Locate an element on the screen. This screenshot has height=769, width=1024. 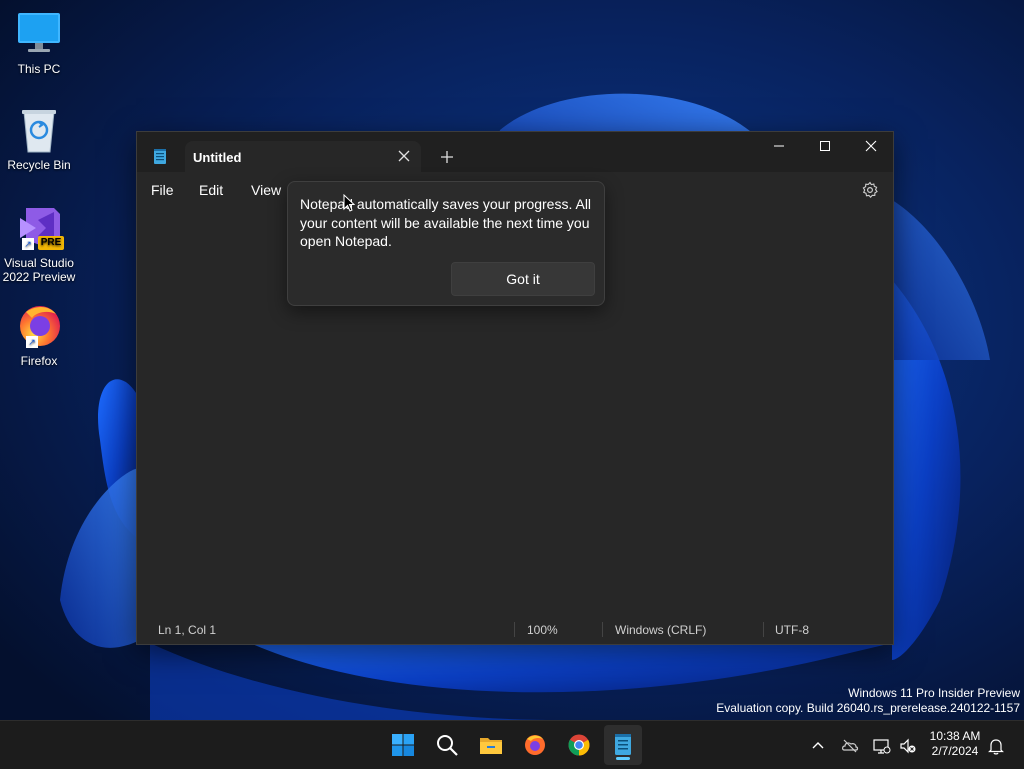
monitor-icon is located at coordinates (39, 34).